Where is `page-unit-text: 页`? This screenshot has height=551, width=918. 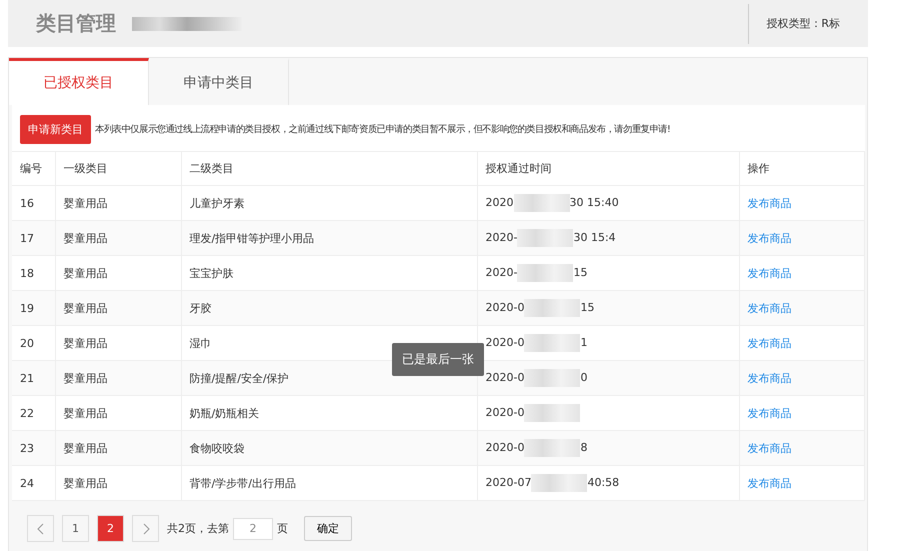
page-unit-text: 页 is located at coordinates (282, 528).